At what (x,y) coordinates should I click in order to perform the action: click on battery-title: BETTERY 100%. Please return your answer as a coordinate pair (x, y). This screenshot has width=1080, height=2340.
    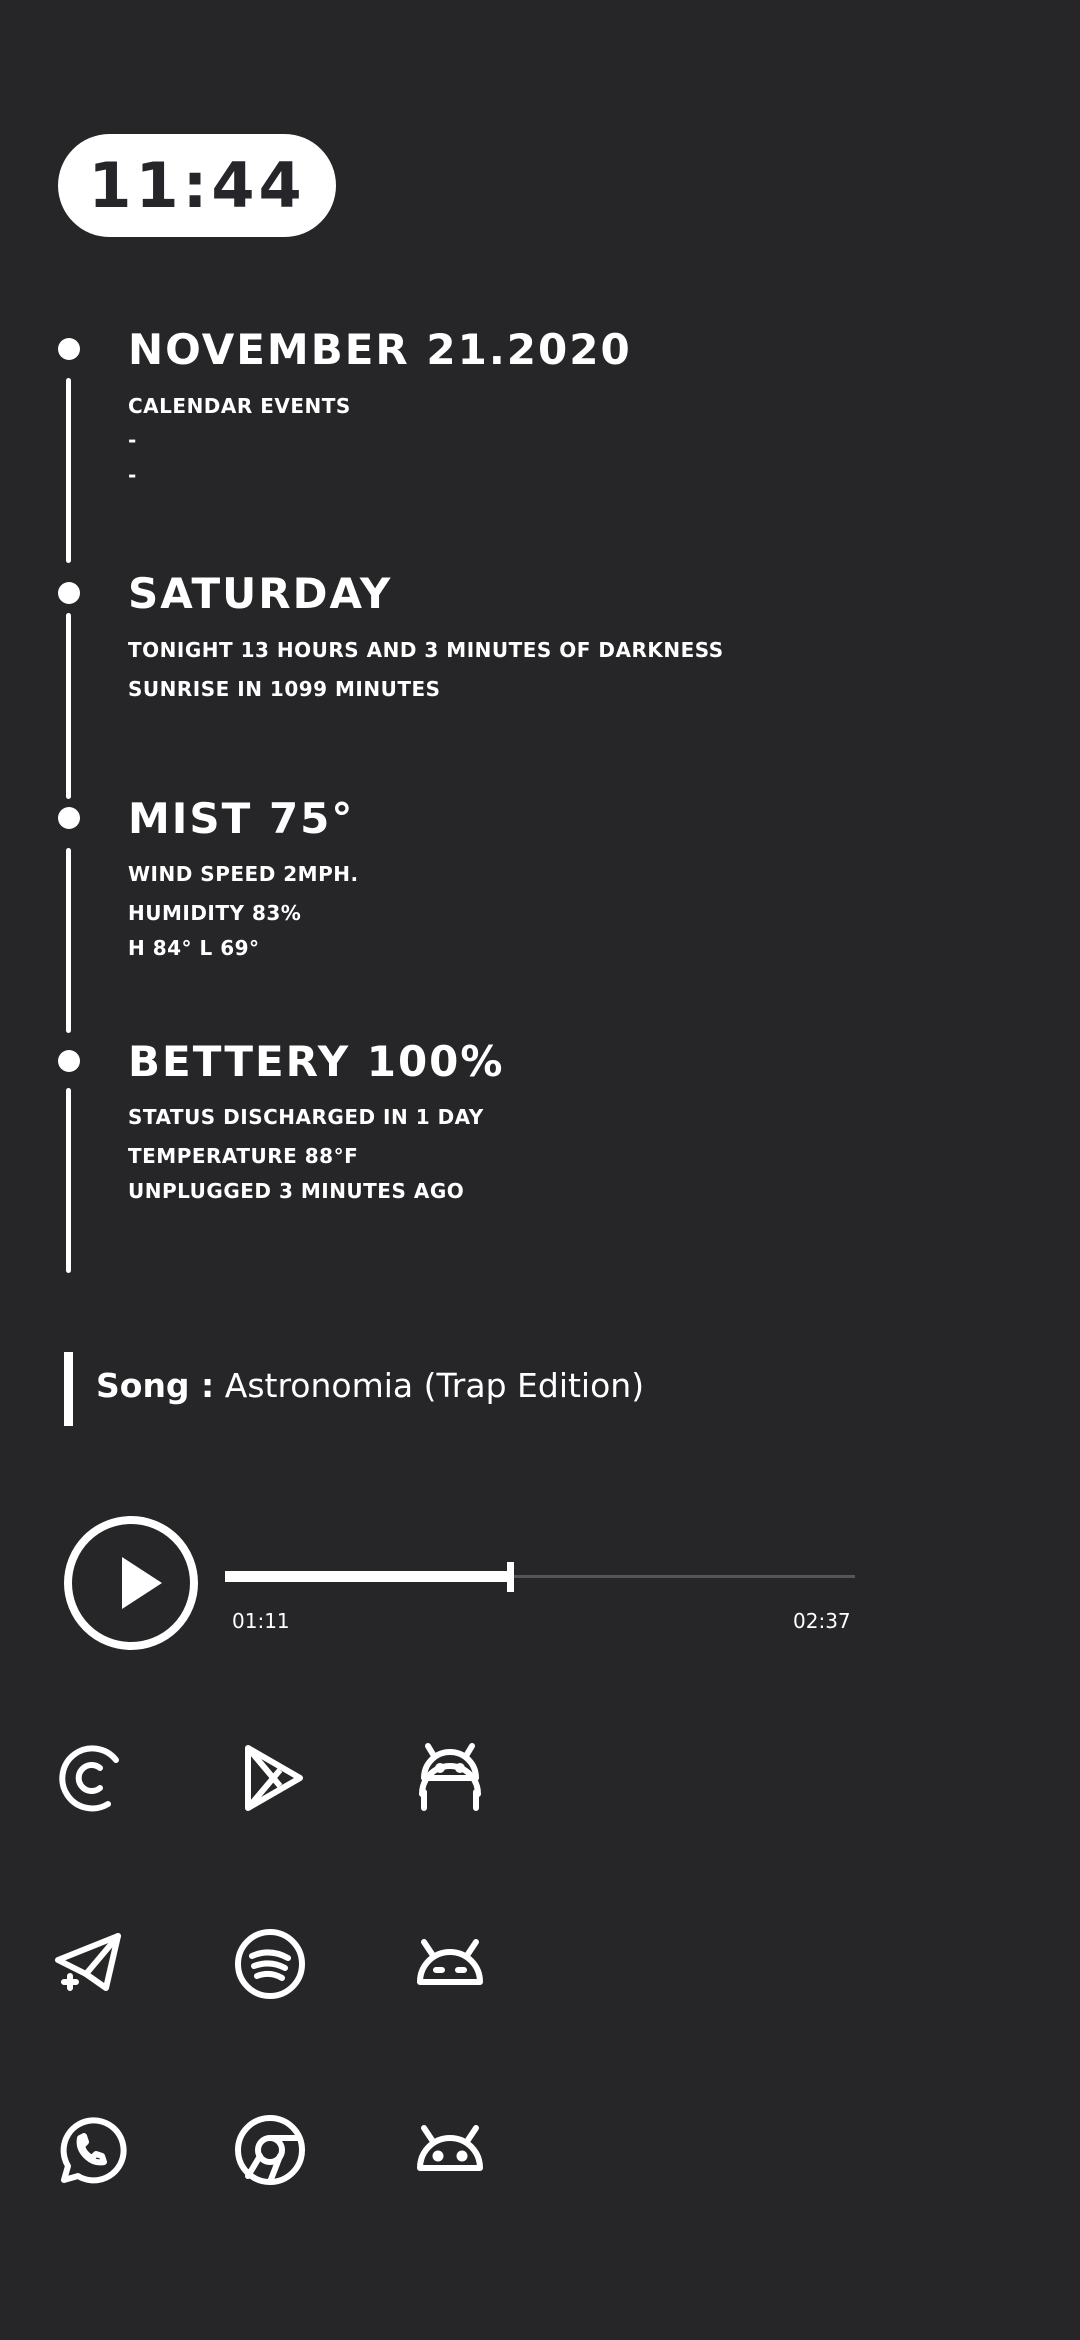
    Looking at the image, I should click on (316, 1061).